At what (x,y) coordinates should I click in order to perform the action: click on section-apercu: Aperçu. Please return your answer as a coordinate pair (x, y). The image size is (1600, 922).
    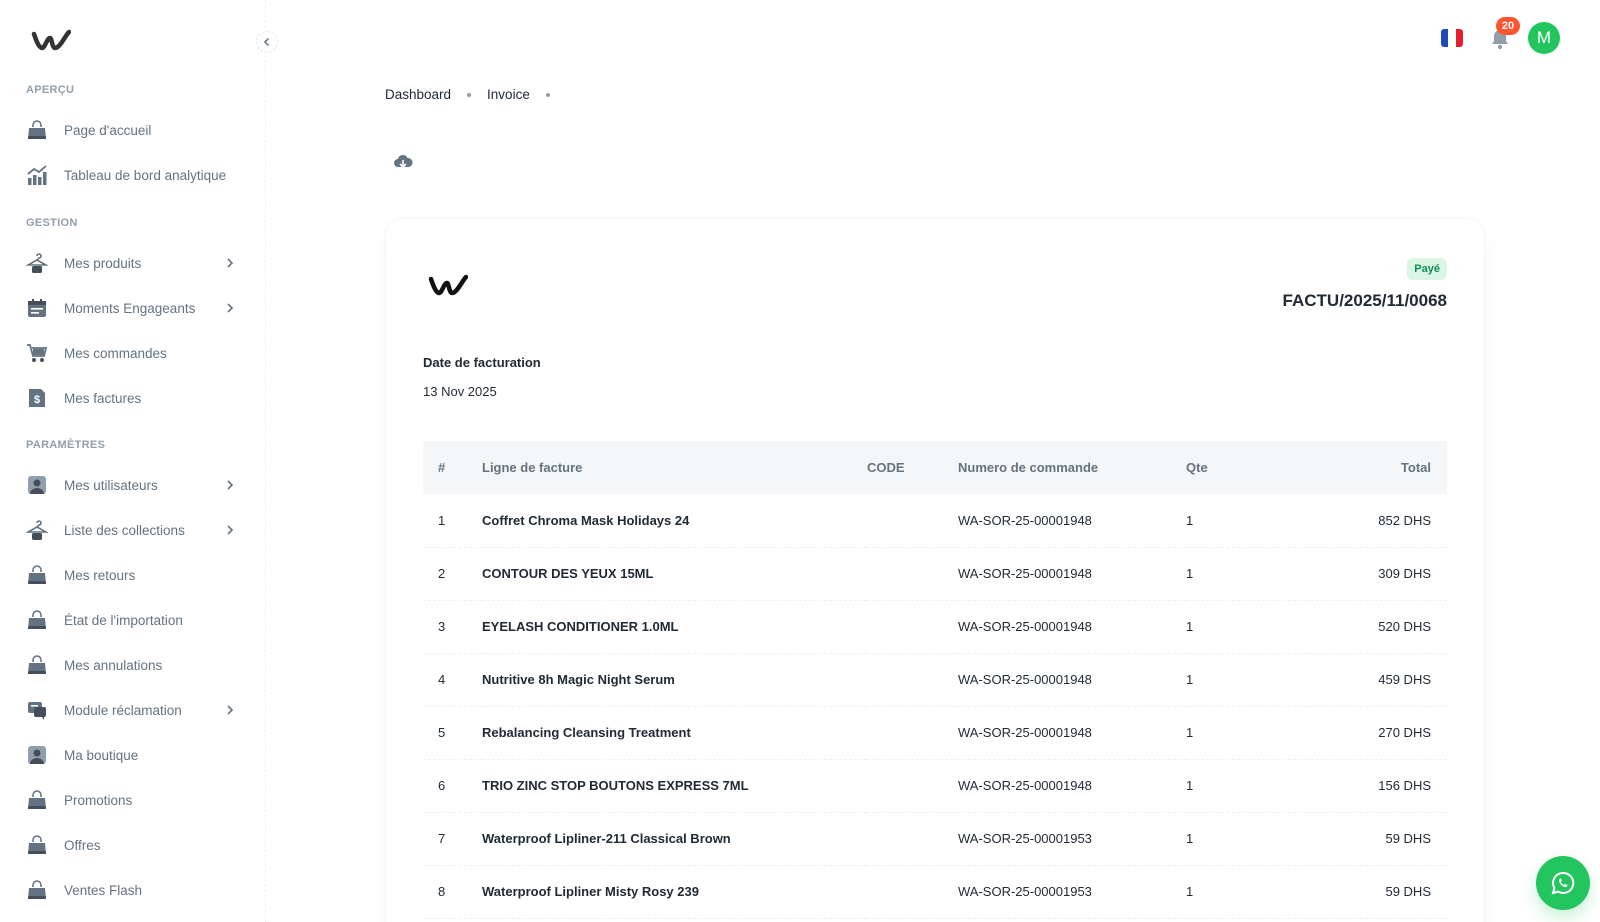
    Looking at the image, I should click on (50, 90).